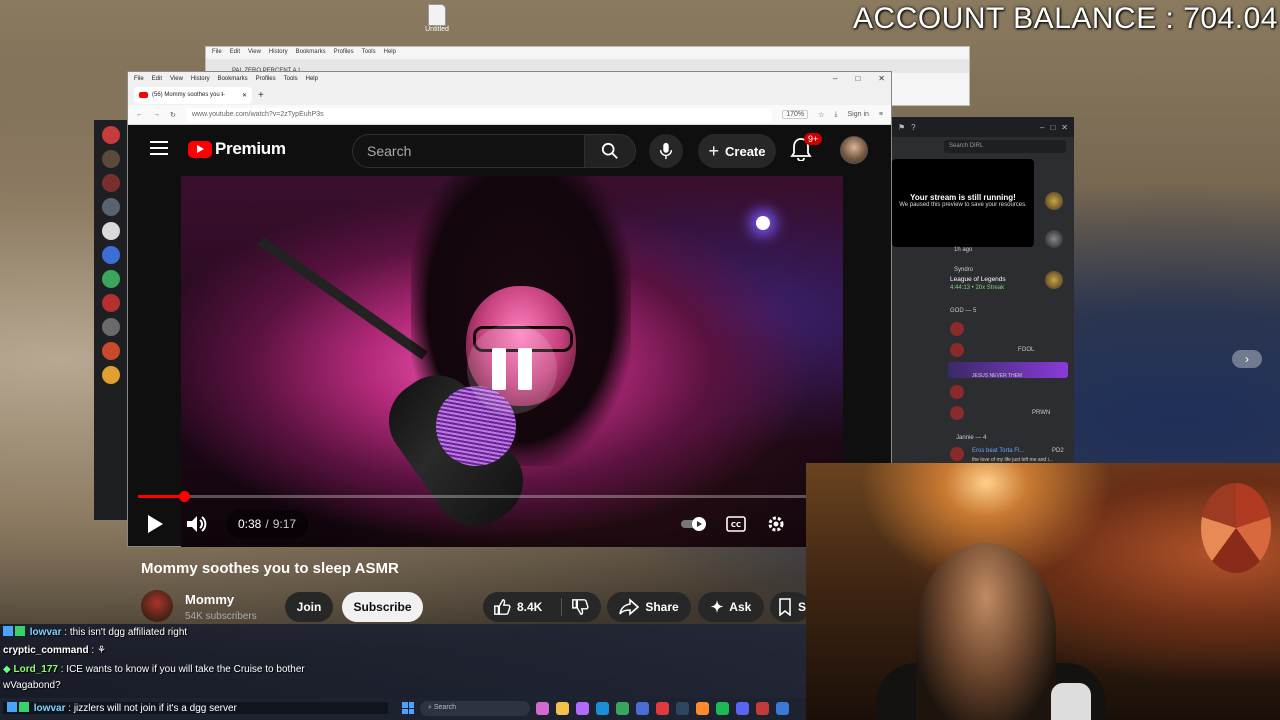  Describe the element at coordinates (542, 607) in the screenshot. I see `like-button: 8.4K` at that location.